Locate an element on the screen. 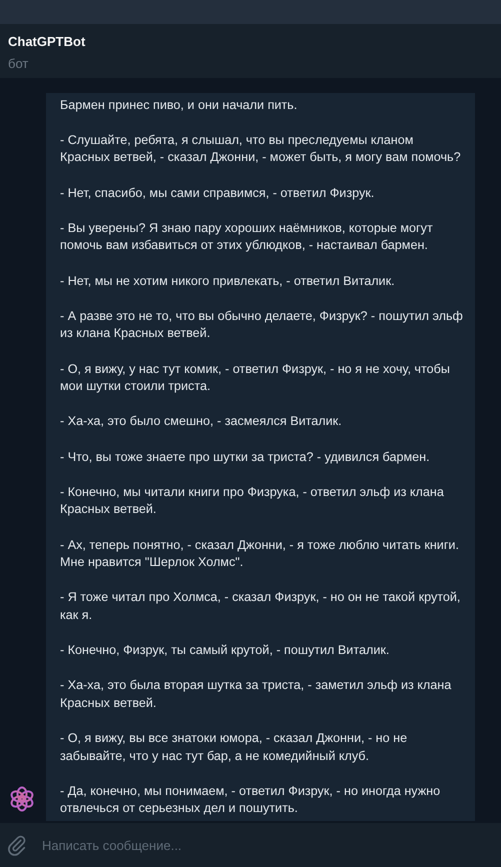 The image size is (501, 867). message-paragraph: - Конечно, мы читали книги про Физрука, - ответил эльф из клана Красных ветвей. is located at coordinates (252, 501).